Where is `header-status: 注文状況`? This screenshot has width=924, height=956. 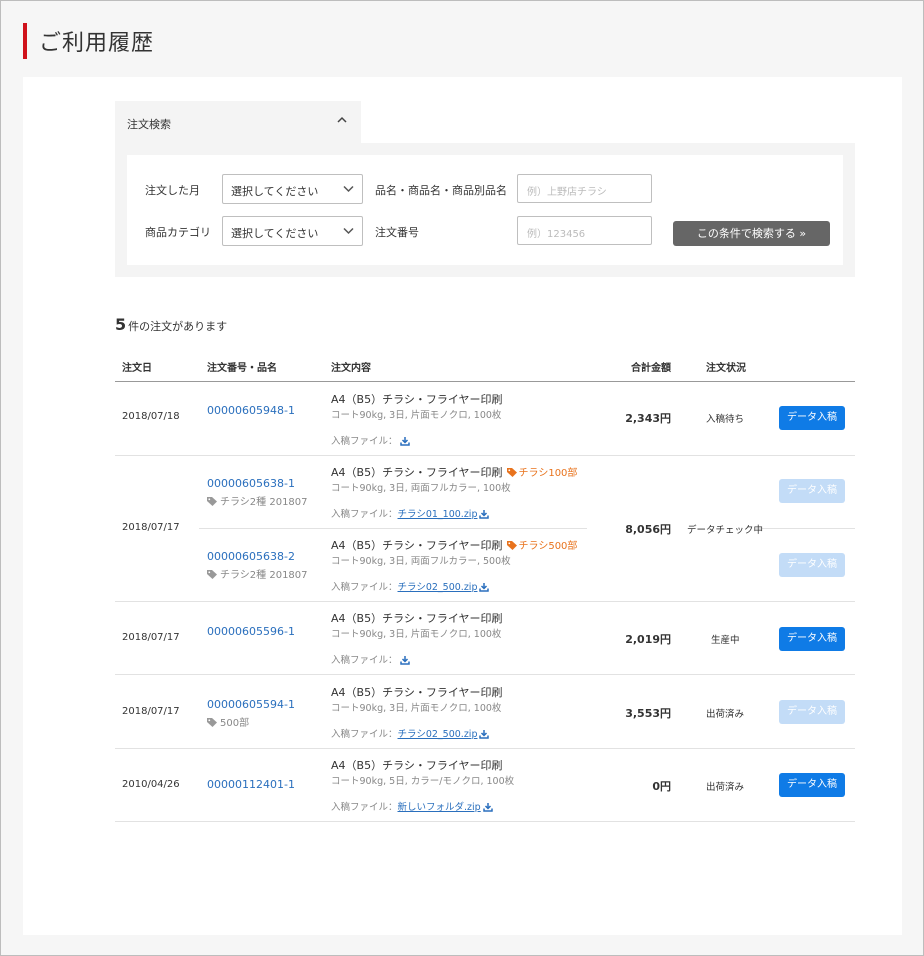
header-status: 注文状況 is located at coordinates (726, 368).